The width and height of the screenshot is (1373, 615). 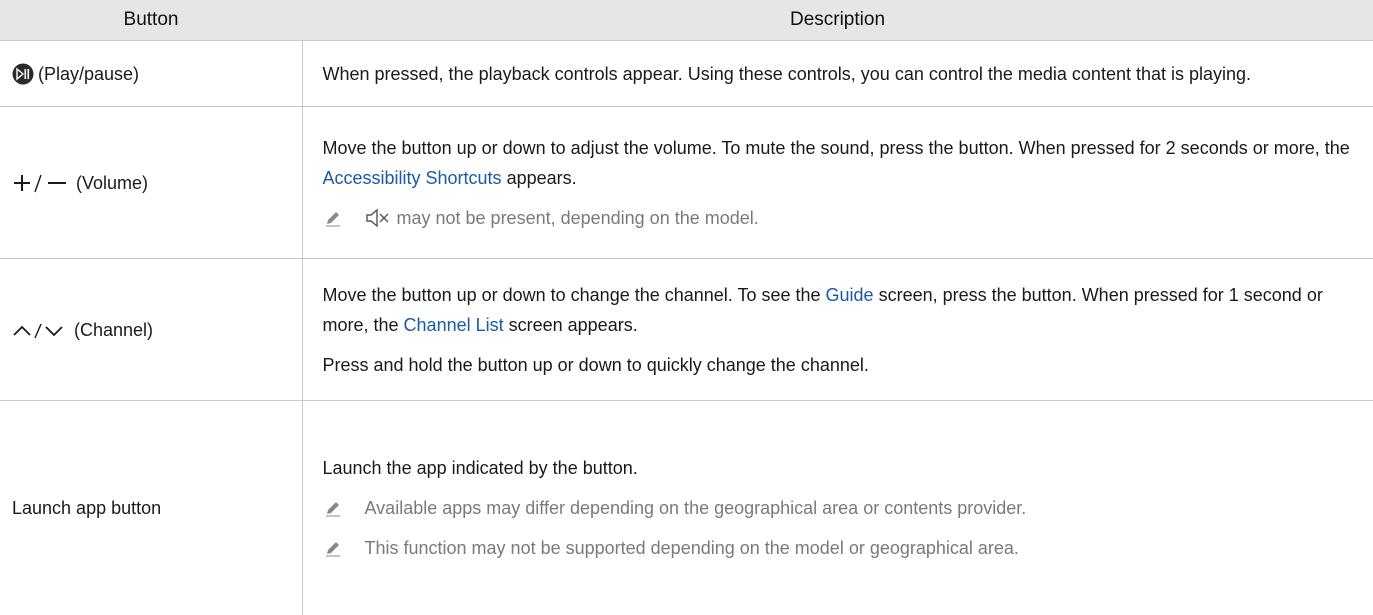 I want to click on guide-link: Guide, so click(x=850, y=295).